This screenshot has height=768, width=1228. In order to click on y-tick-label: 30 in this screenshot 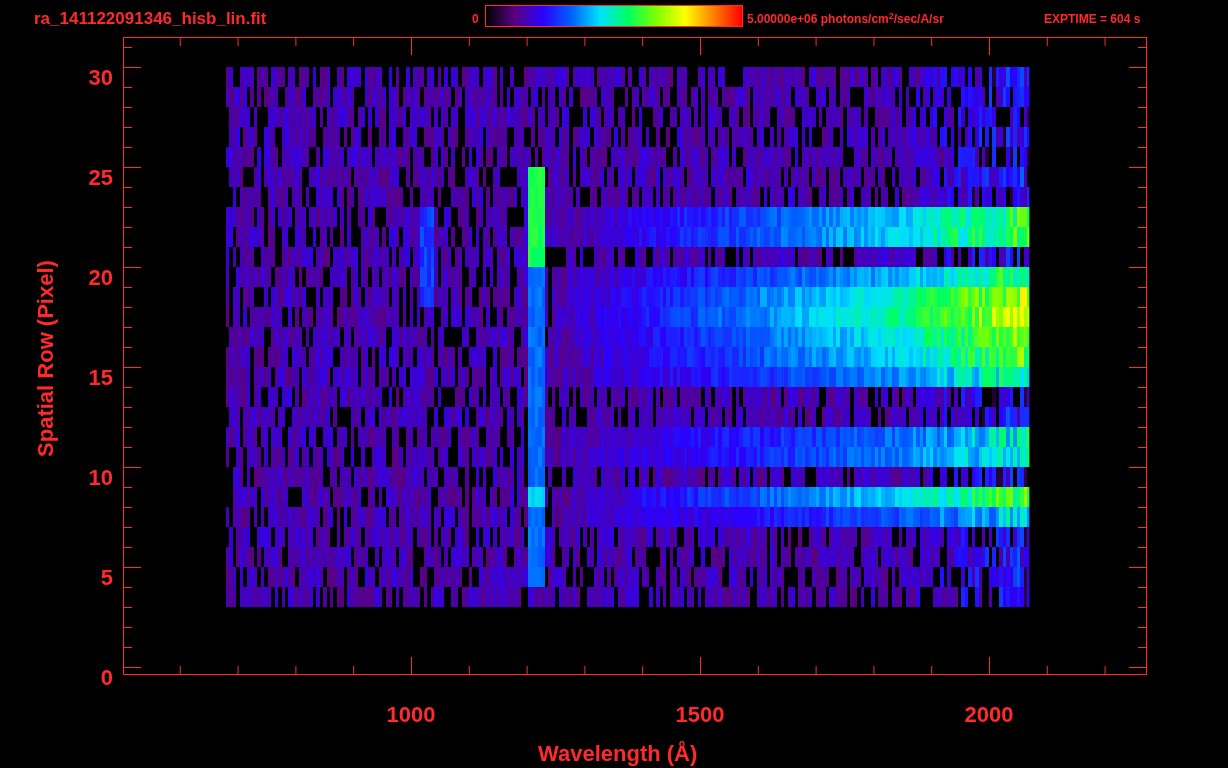, I will do `click(100, 77)`.